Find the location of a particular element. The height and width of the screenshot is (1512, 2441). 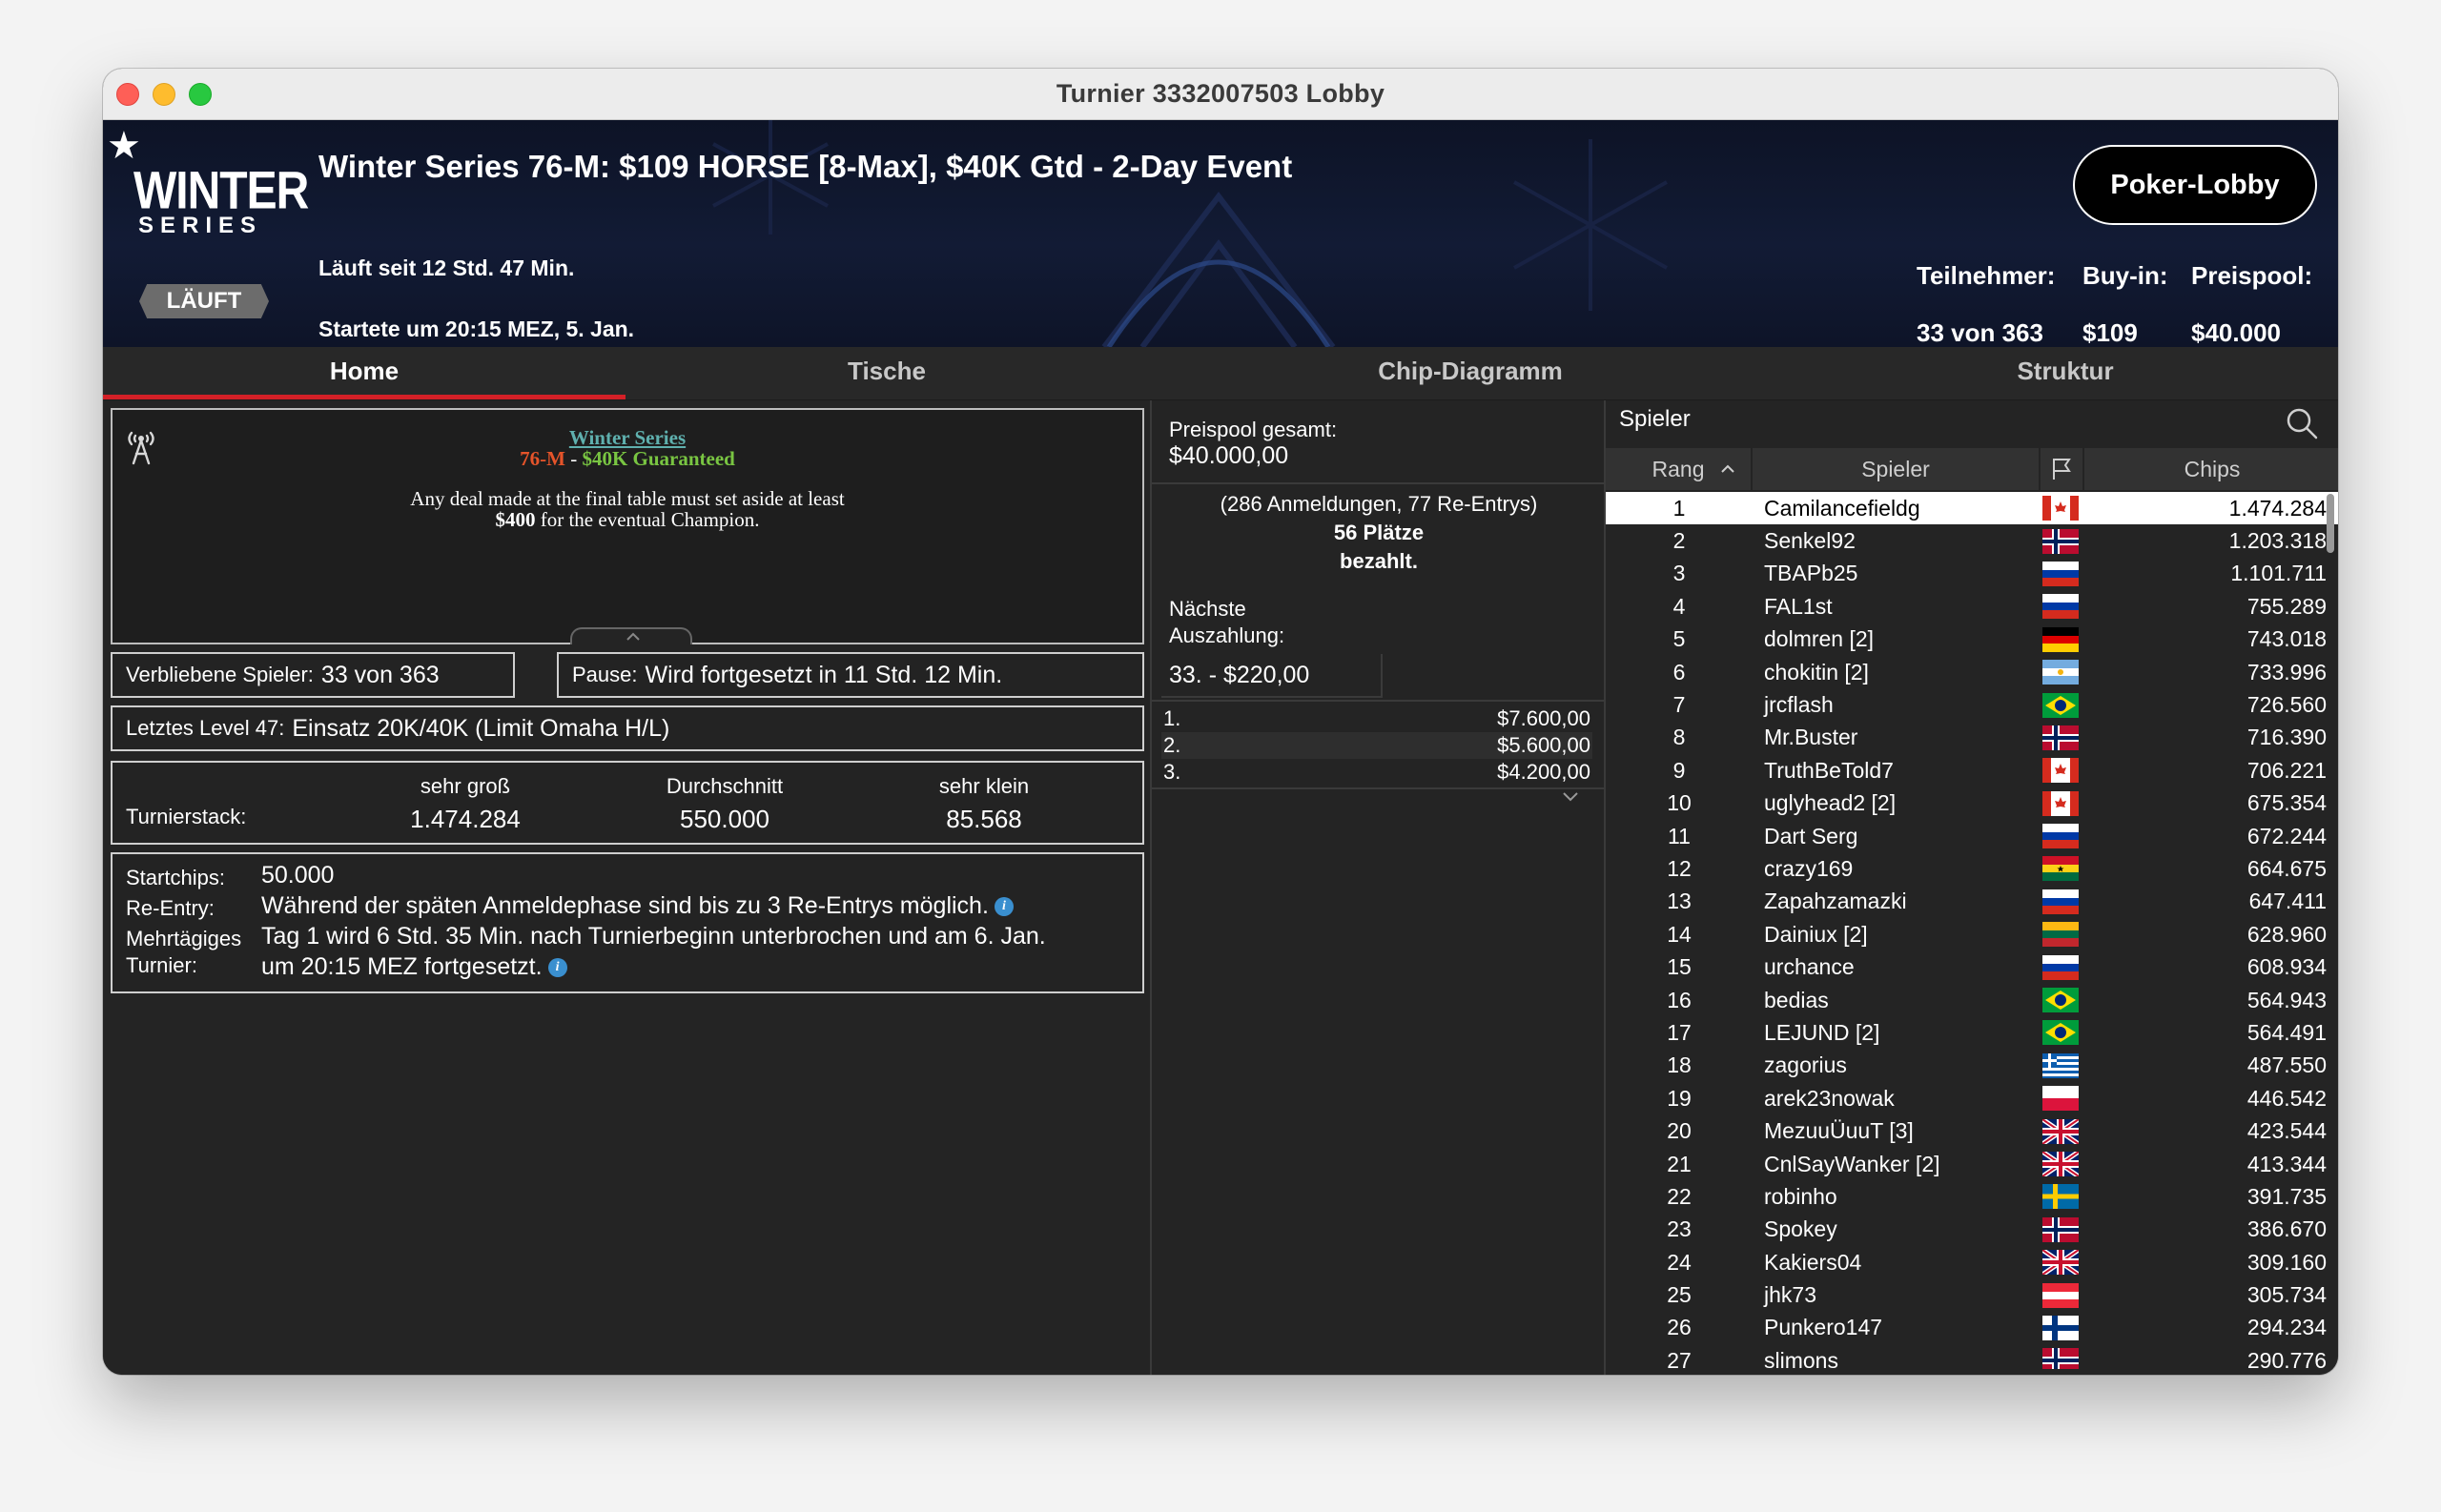

table-row: 9 TruthBeTold7 706.221 is located at coordinates (1972, 770).